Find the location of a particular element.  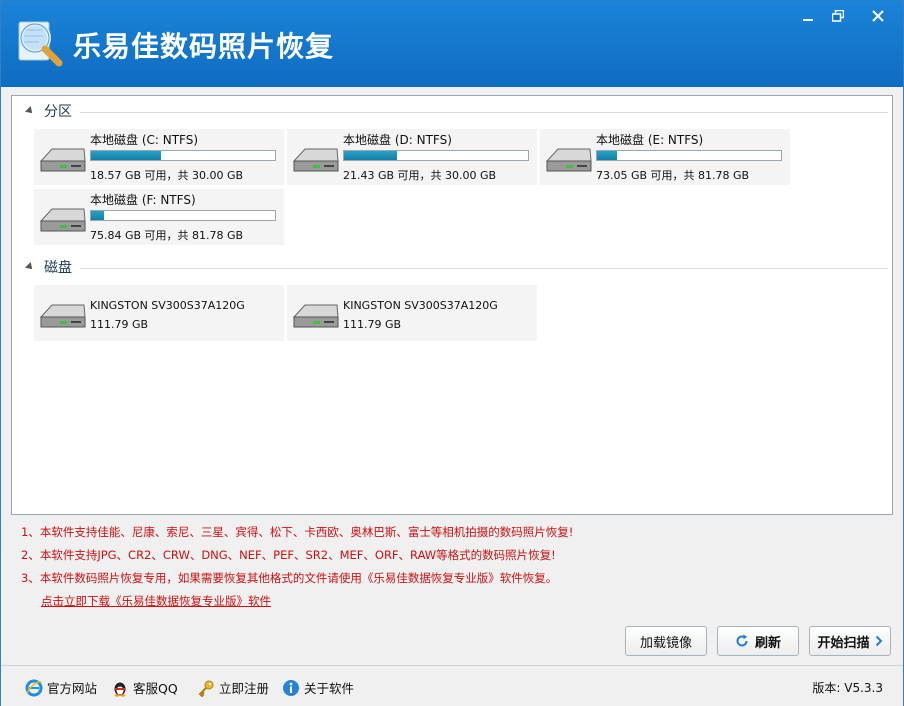

close-icon is located at coordinates (878, 16).